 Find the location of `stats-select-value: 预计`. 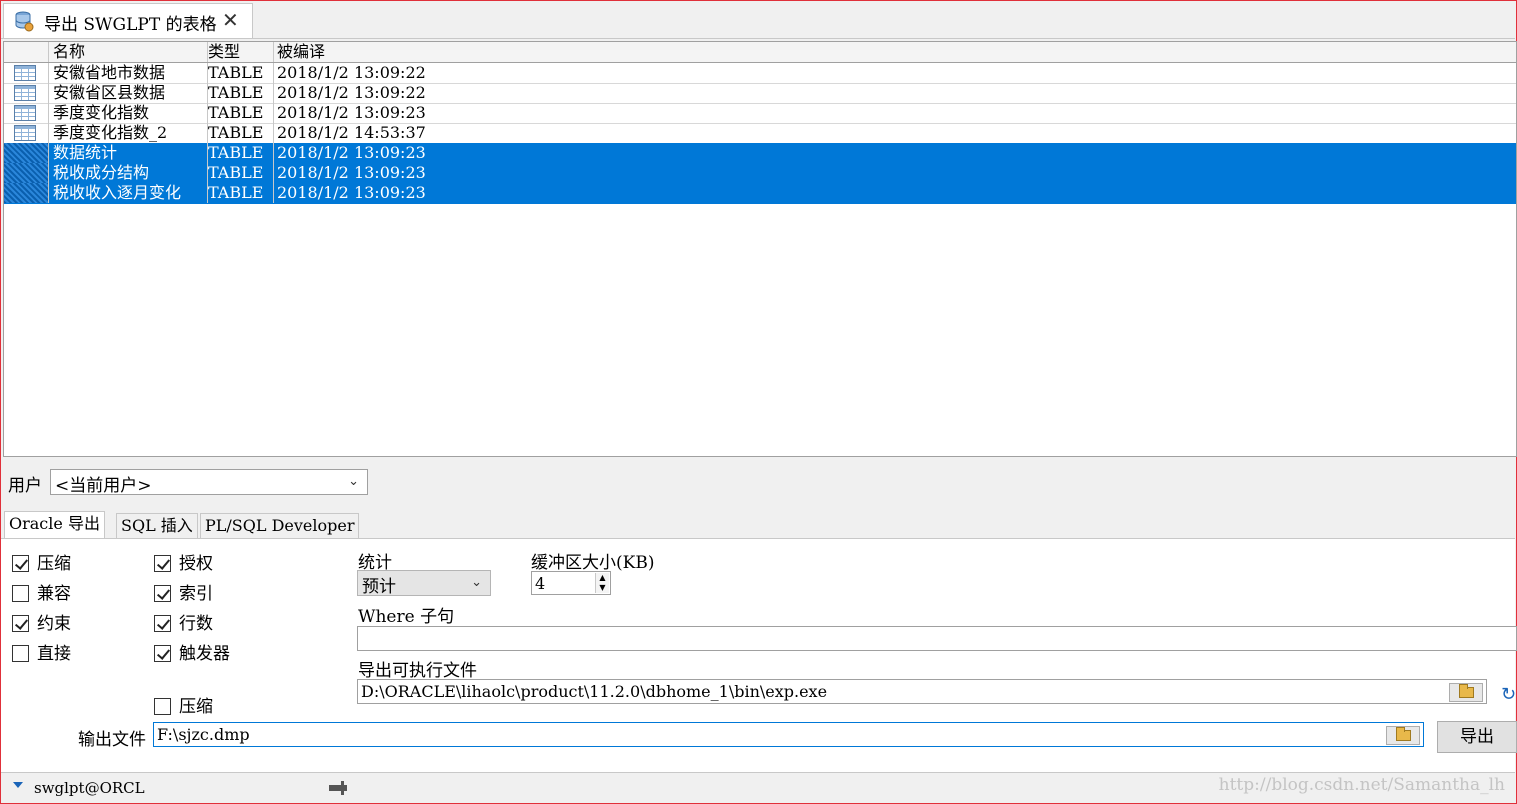

stats-select-value: 预计 is located at coordinates (379, 587).